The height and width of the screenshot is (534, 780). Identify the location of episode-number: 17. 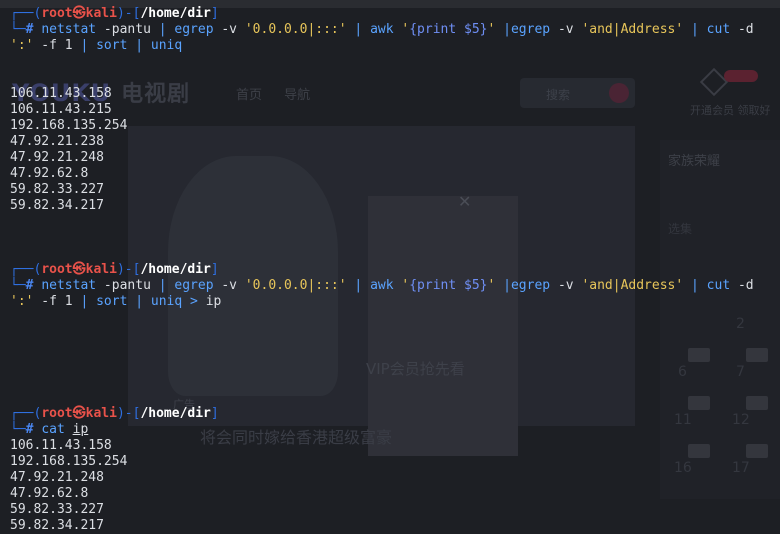
(741, 468).